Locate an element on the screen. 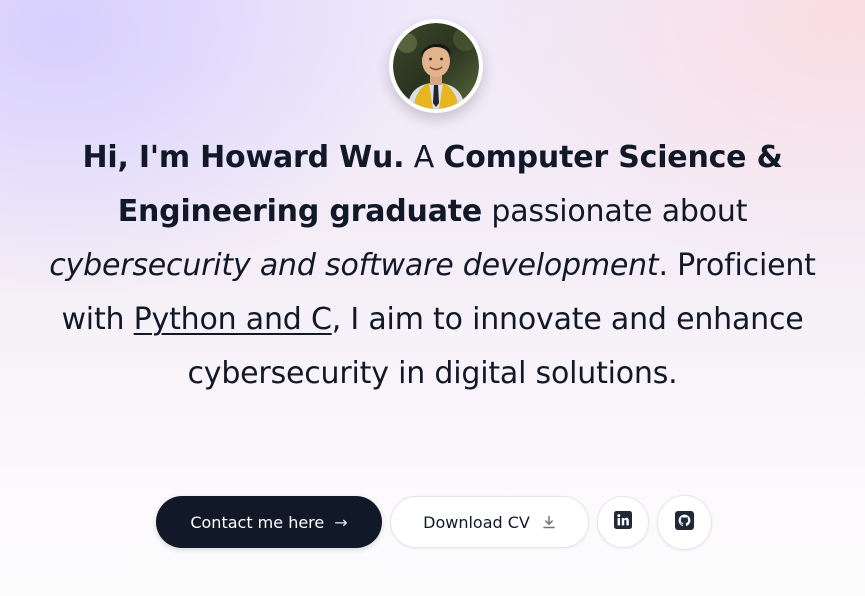  linkedin-icon is located at coordinates (623, 522).